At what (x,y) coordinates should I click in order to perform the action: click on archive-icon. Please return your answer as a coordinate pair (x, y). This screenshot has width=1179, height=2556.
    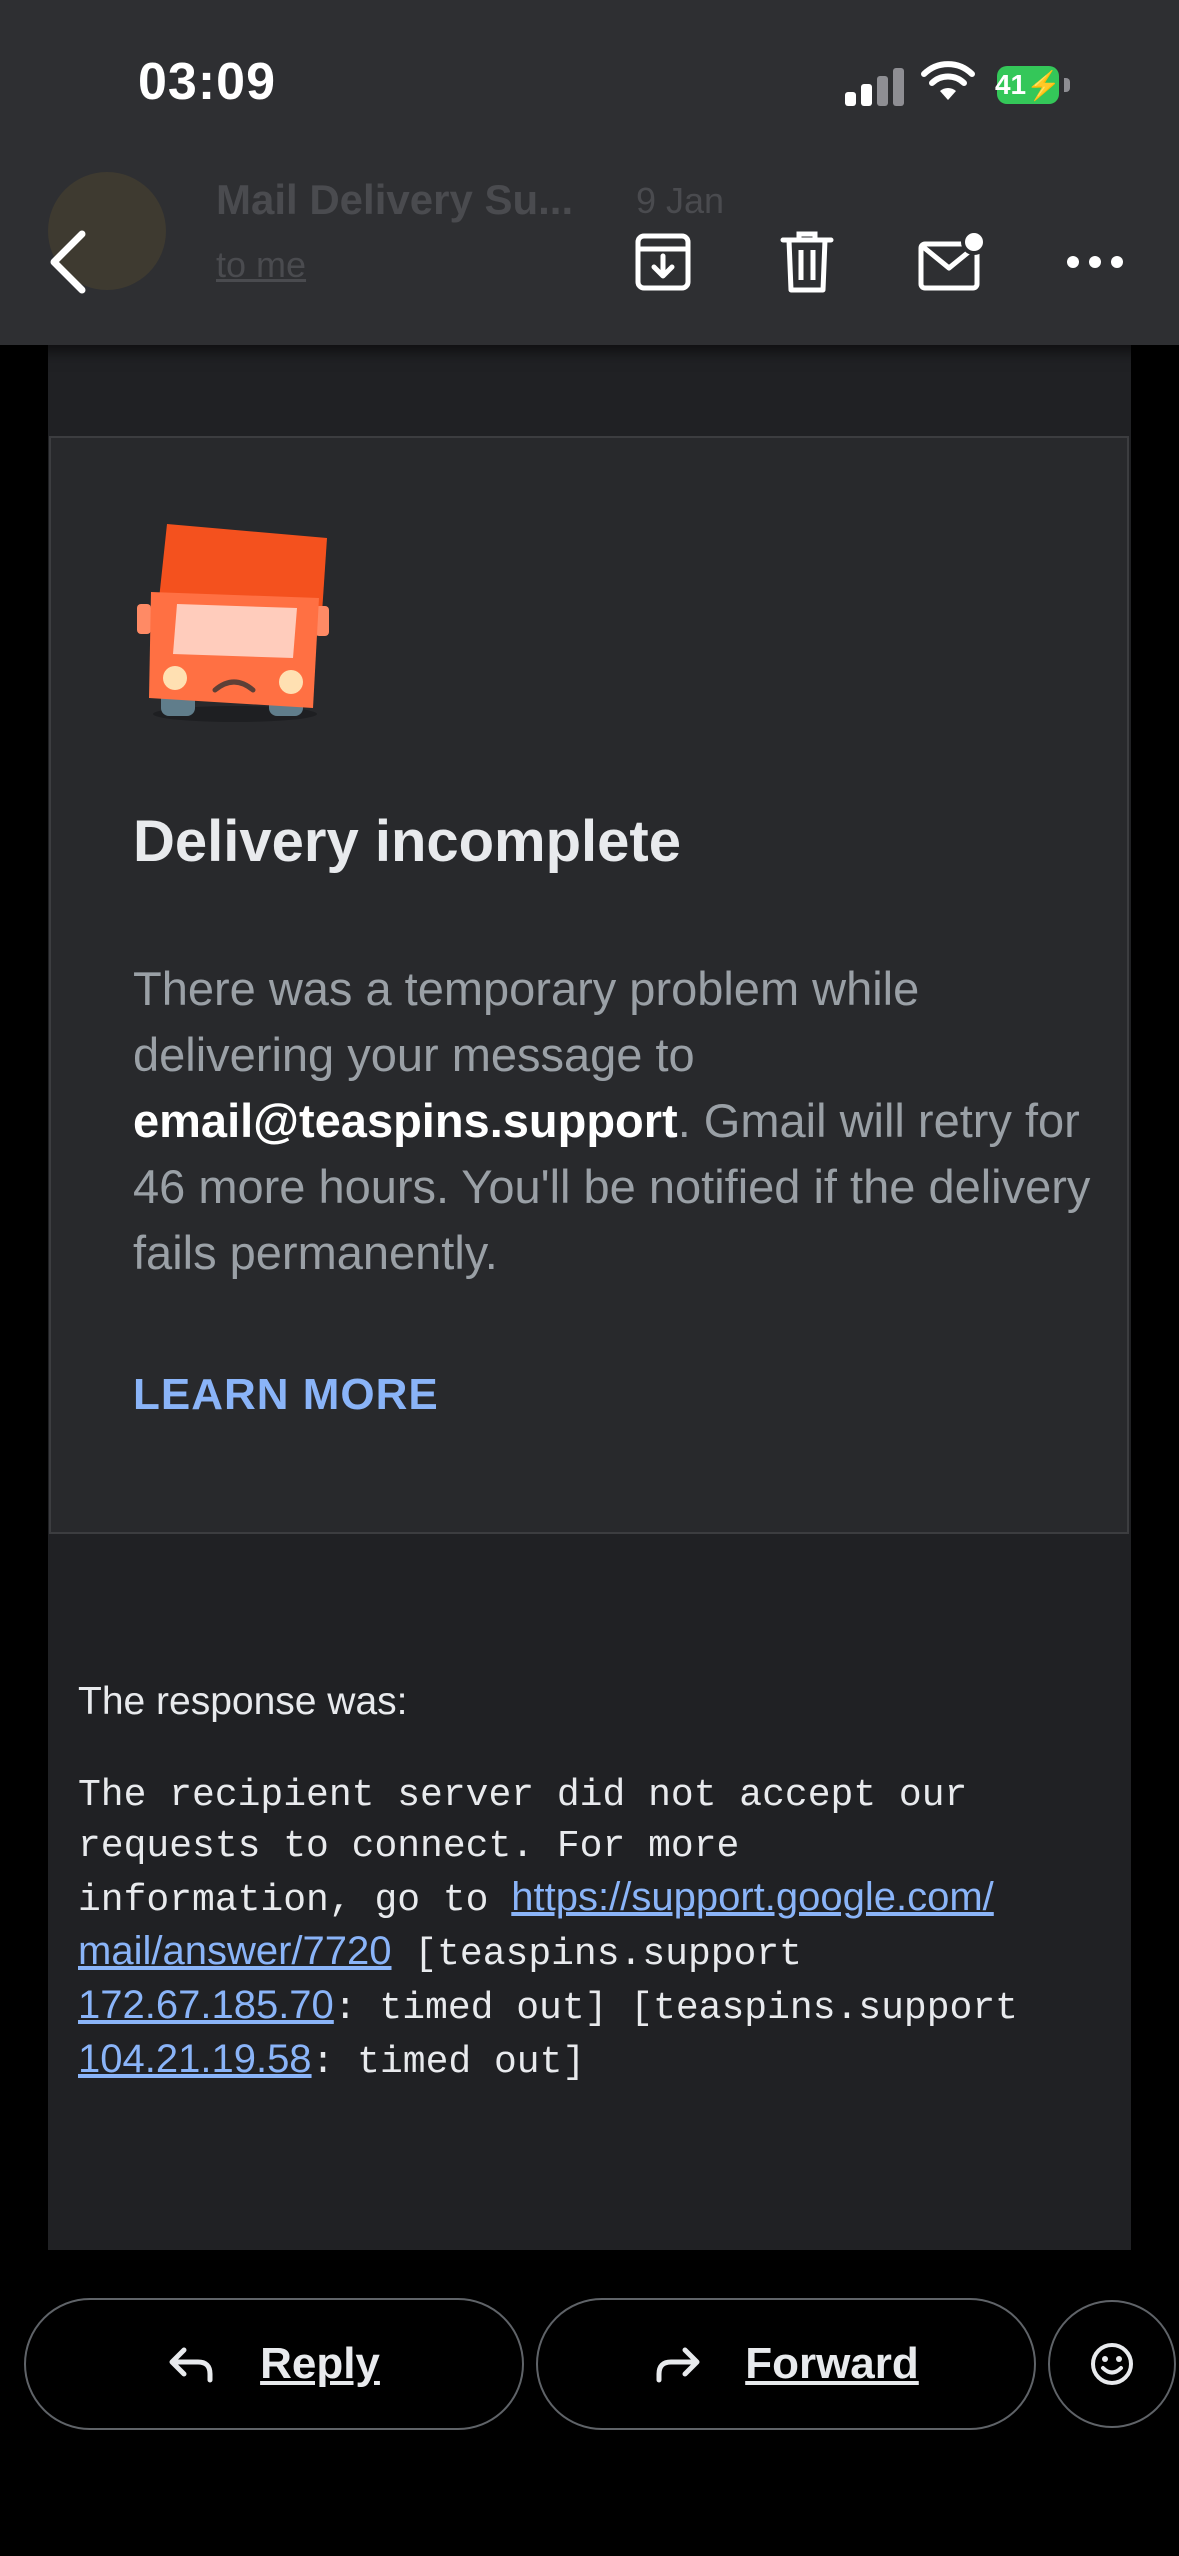
    Looking at the image, I should click on (663, 262).